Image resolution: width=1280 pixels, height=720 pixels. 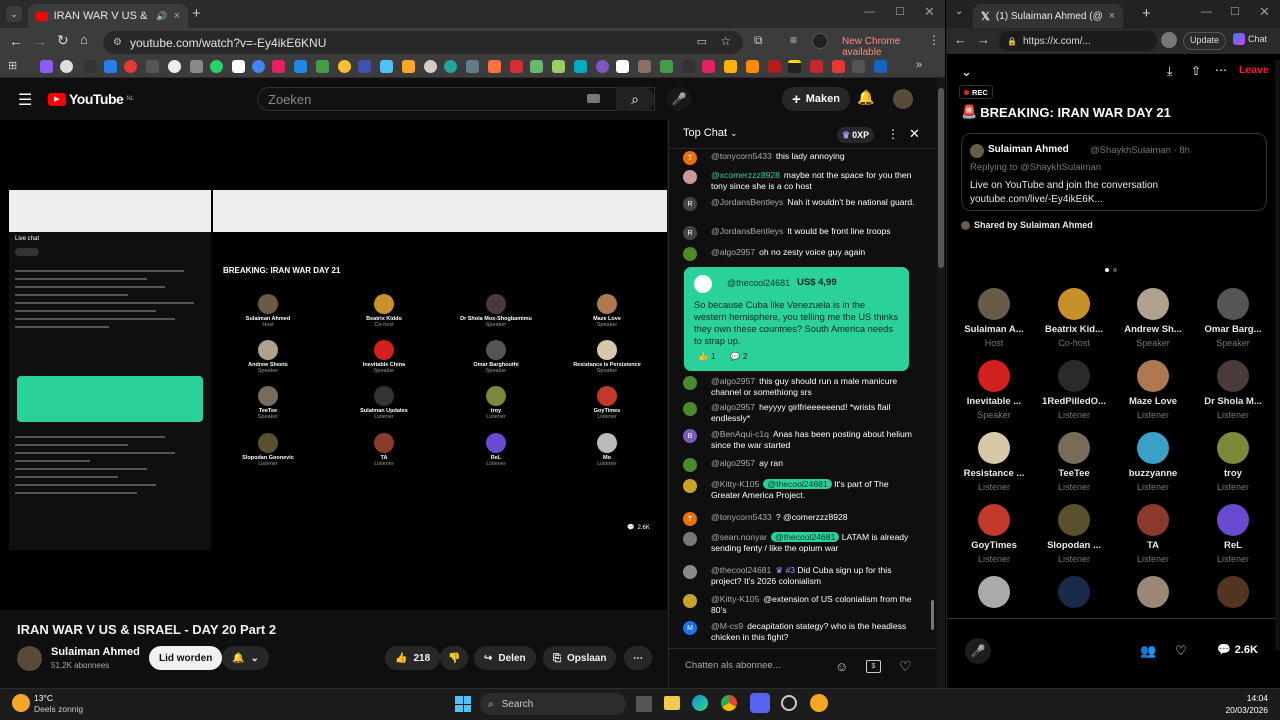 I want to click on heart-icon: ♡, so click(x=905, y=666).